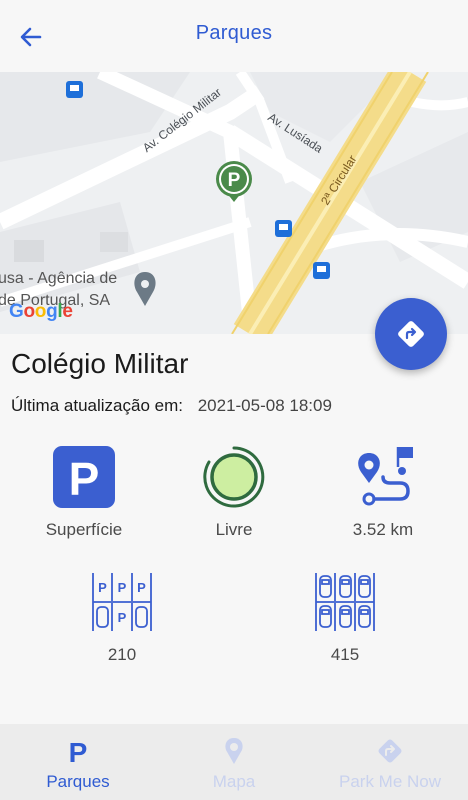 This screenshot has height=800, width=468. What do you see at coordinates (264, 405) in the screenshot?
I see `last-update-value: 2021-05-08 18:09` at bounding box center [264, 405].